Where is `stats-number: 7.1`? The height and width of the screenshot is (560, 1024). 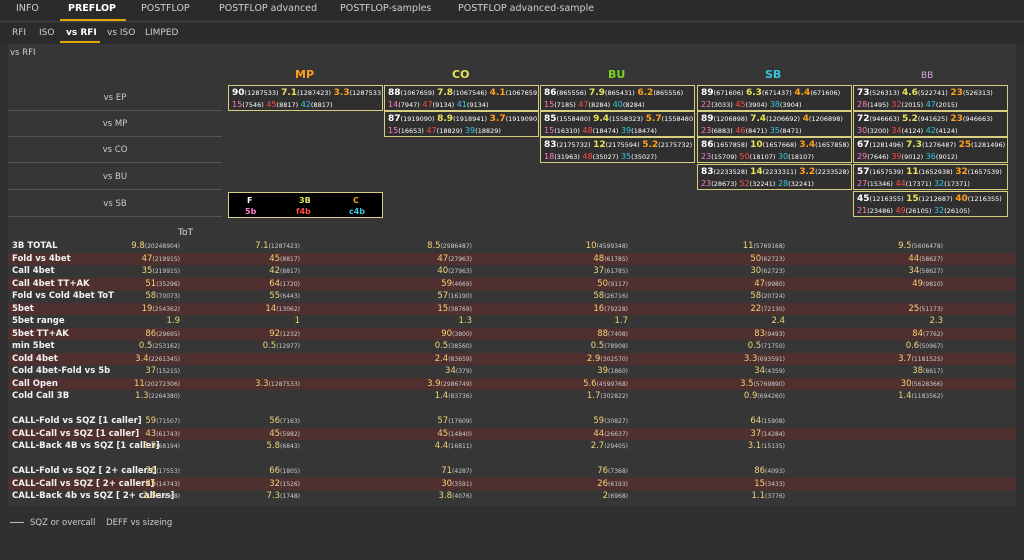
stats-number: 7.1 is located at coordinates (262, 246).